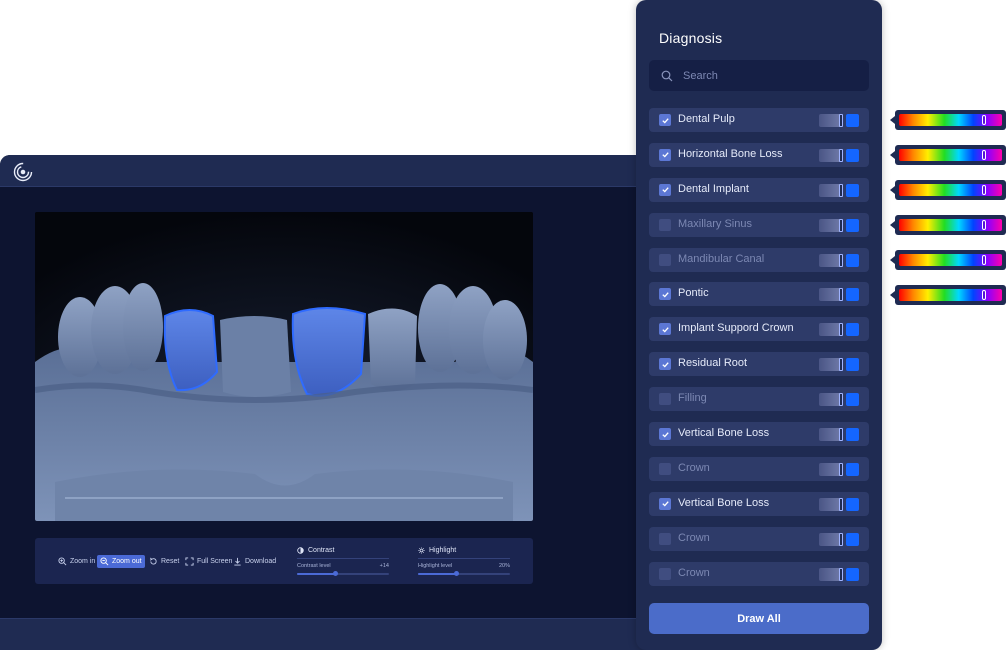 The height and width of the screenshot is (650, 1006). What do you see at coordinates (759, 618) in the screenshot?
I see `draw-all-button: Draw All` at bounding box center [759, 618].